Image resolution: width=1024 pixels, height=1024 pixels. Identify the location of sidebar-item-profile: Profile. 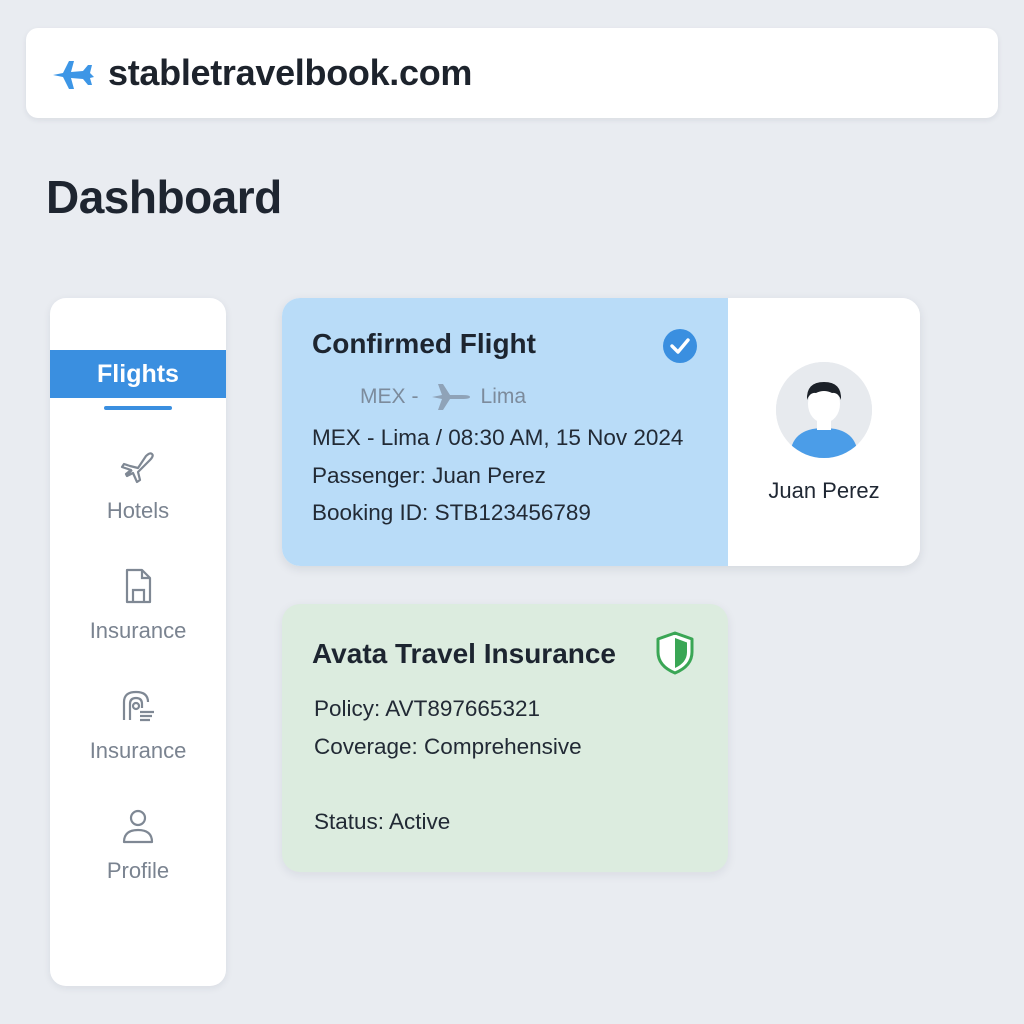
(138, 856).